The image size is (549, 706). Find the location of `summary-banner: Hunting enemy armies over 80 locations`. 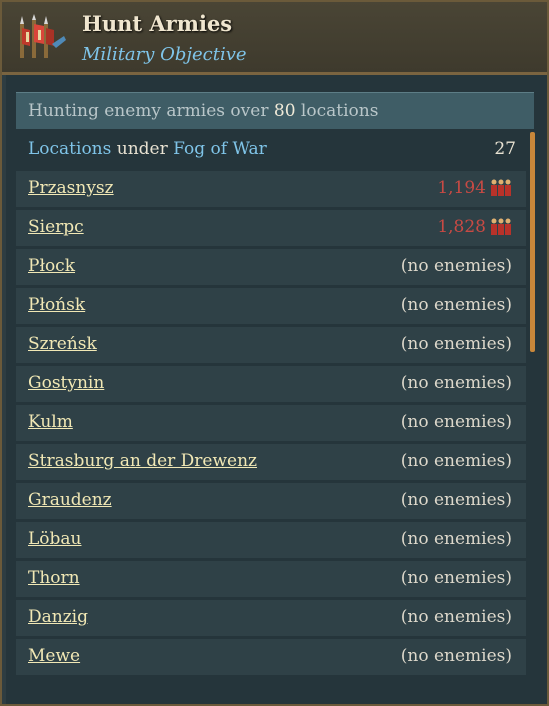

summary-banner: Hunting enemy armies over 80 locations is located at coordinates (275, 110).